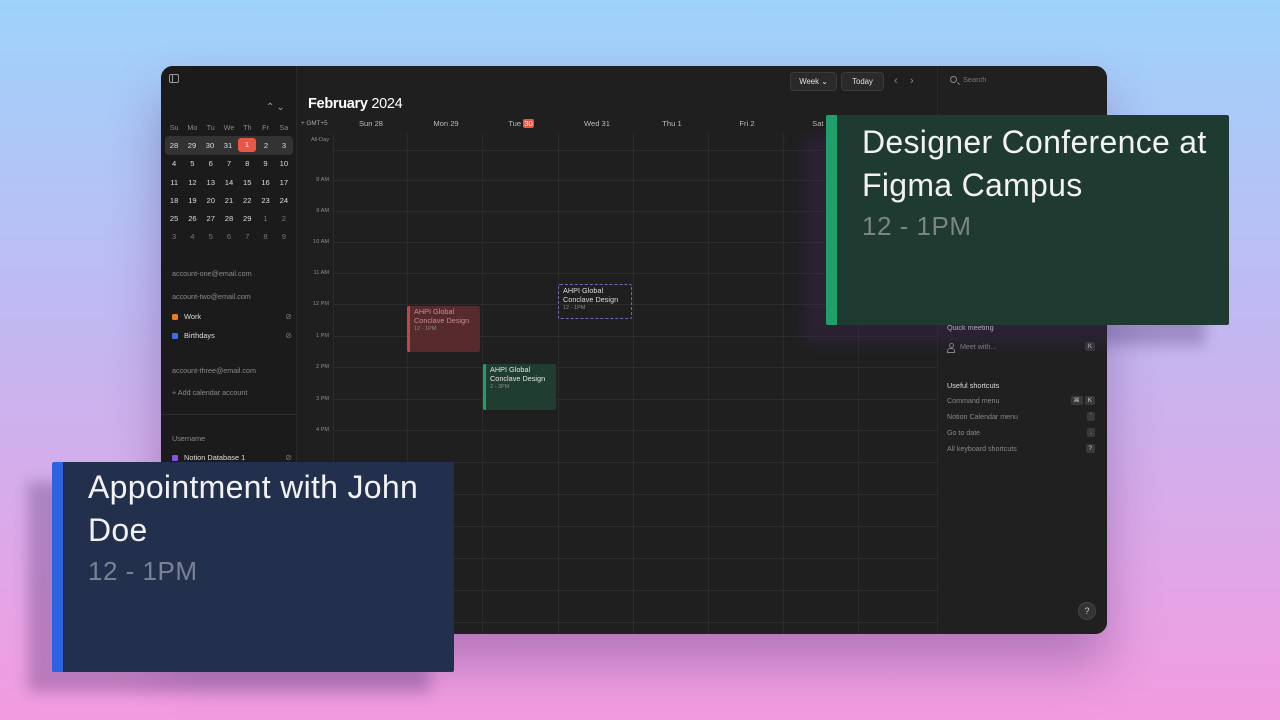 Image resolution: width=1280 pixels, height=720 pixels. Describe the element at coordinates (174, 218) in the screenshot. I see `mini-day: 25` at that location.